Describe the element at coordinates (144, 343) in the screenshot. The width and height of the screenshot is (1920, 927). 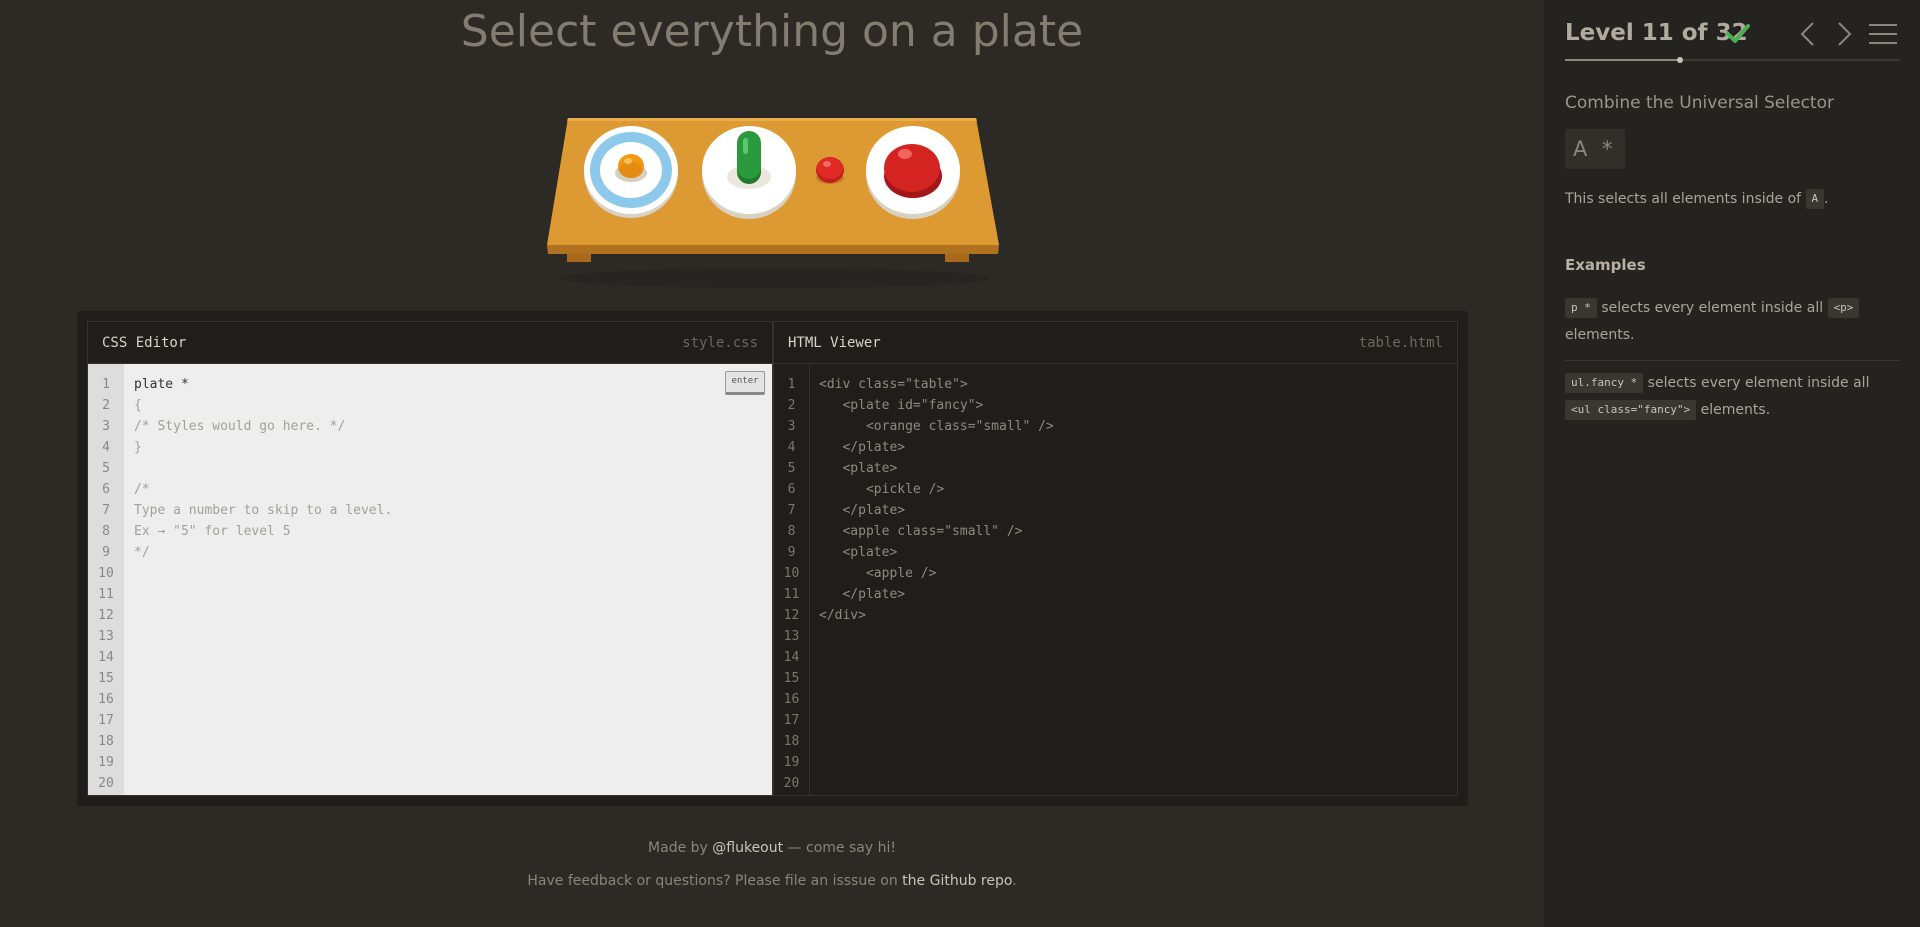
I see `css-editor-title: CSS Editor` at that location.